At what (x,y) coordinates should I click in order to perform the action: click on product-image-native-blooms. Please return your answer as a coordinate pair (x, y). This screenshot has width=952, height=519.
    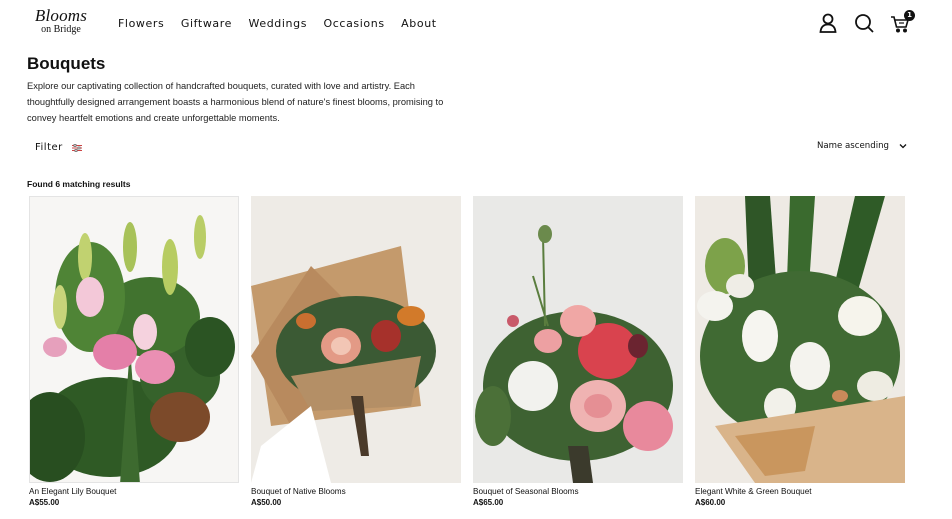
    Looking at the image, I should click on (356, 339).